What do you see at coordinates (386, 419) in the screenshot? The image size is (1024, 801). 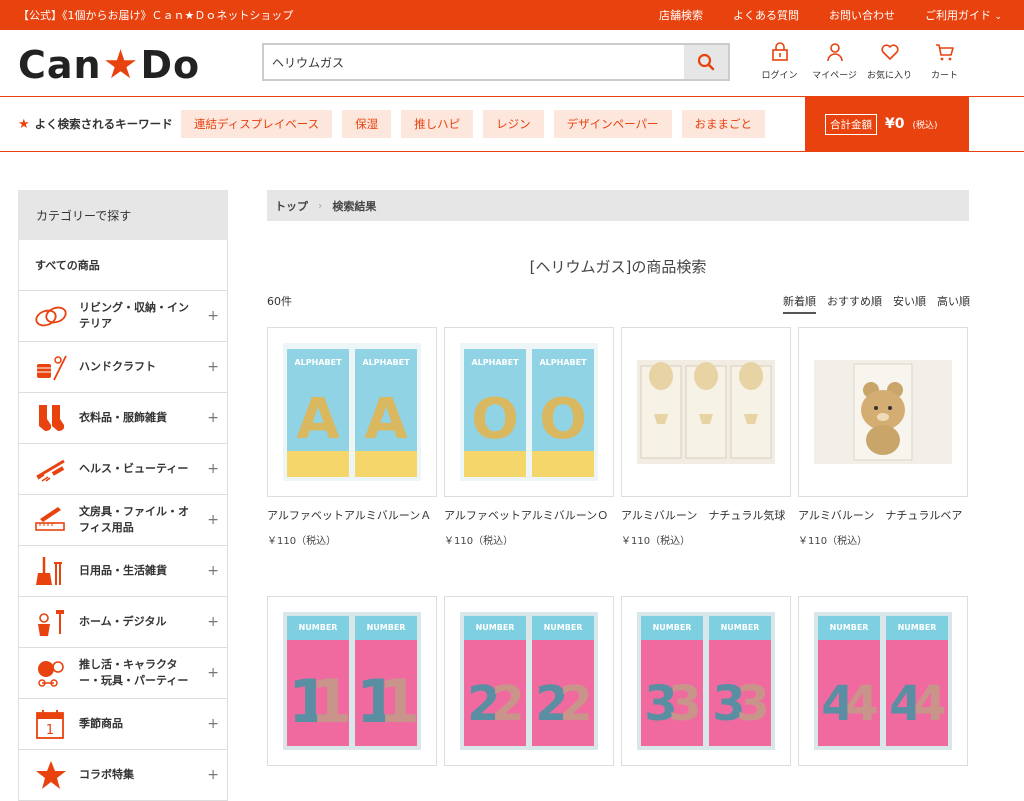 I see `letter-a-gold: A` at bounding box center [386, 419].